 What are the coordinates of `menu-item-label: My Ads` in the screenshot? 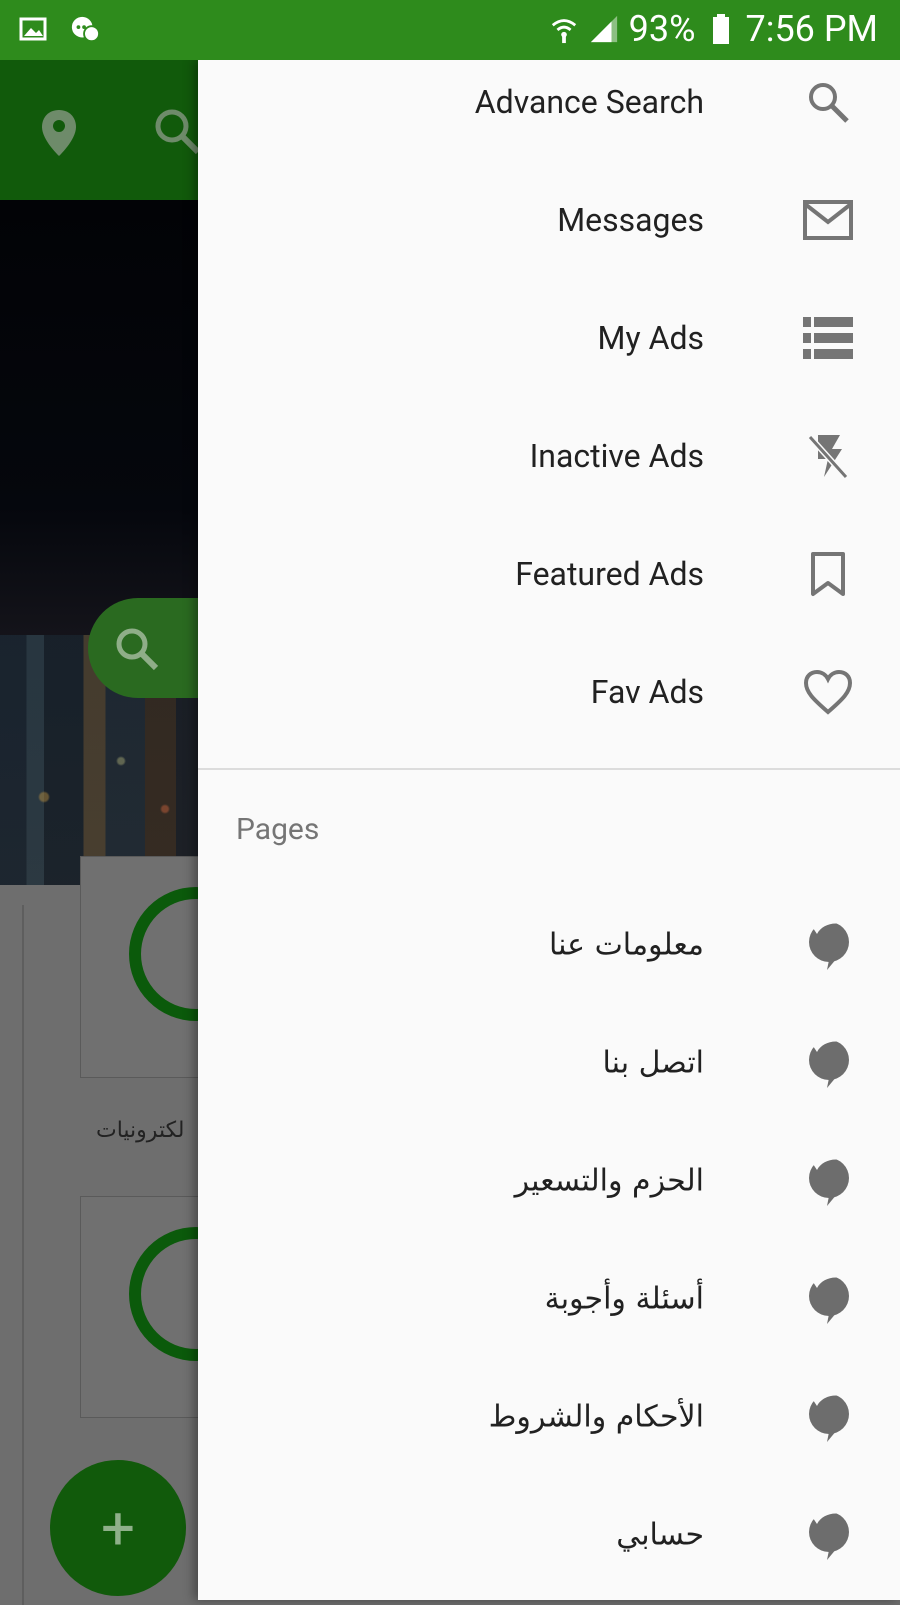 It's located at (650, 338).